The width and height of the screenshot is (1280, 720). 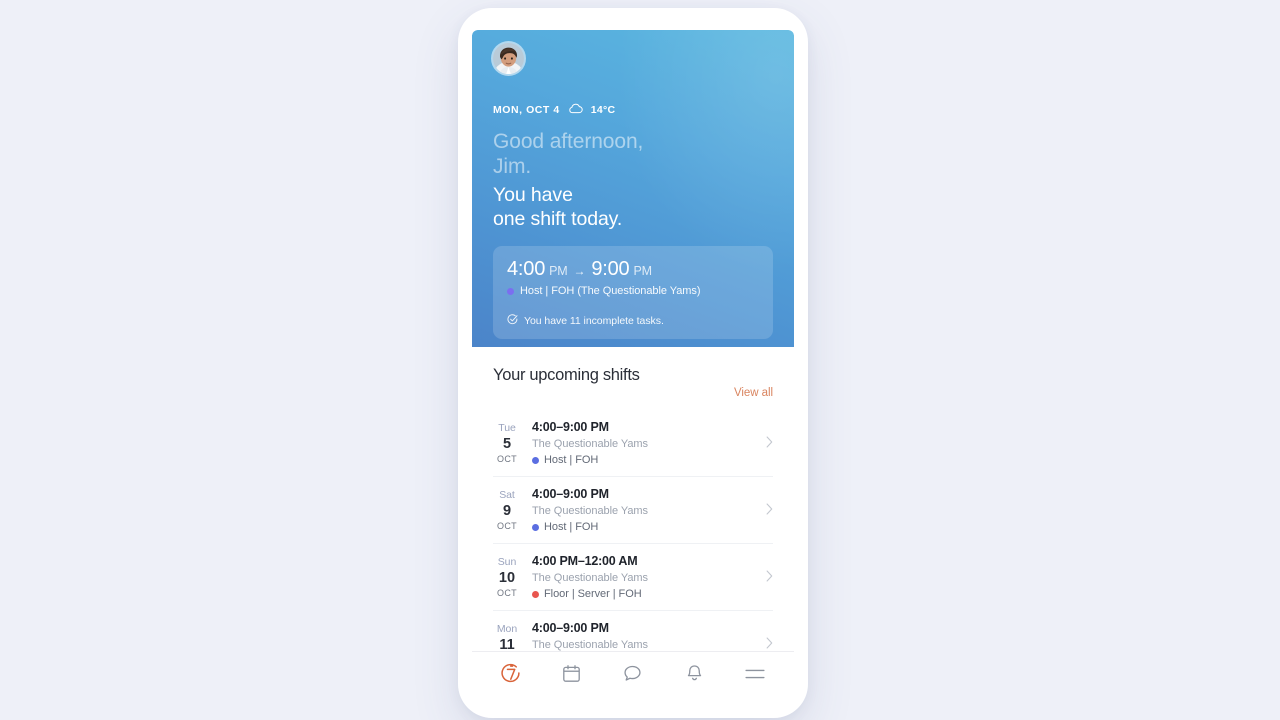 I want to click on chat-bubble-icon, so click(x=632, y=676).